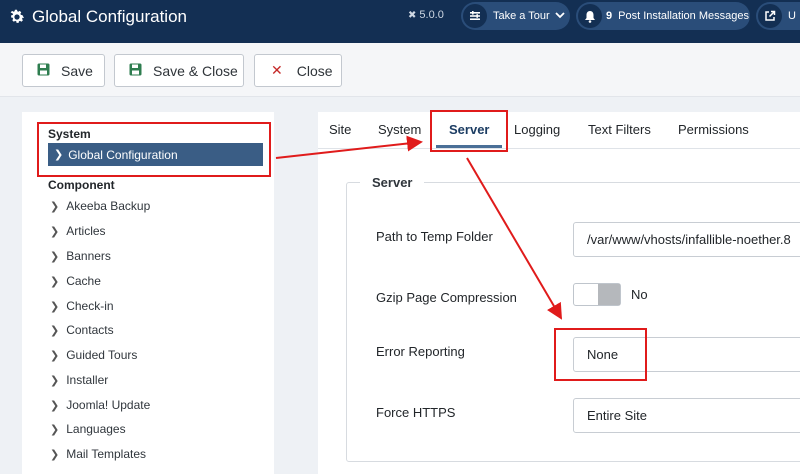  I want to click on annotation-arrows, so click(419, 227).